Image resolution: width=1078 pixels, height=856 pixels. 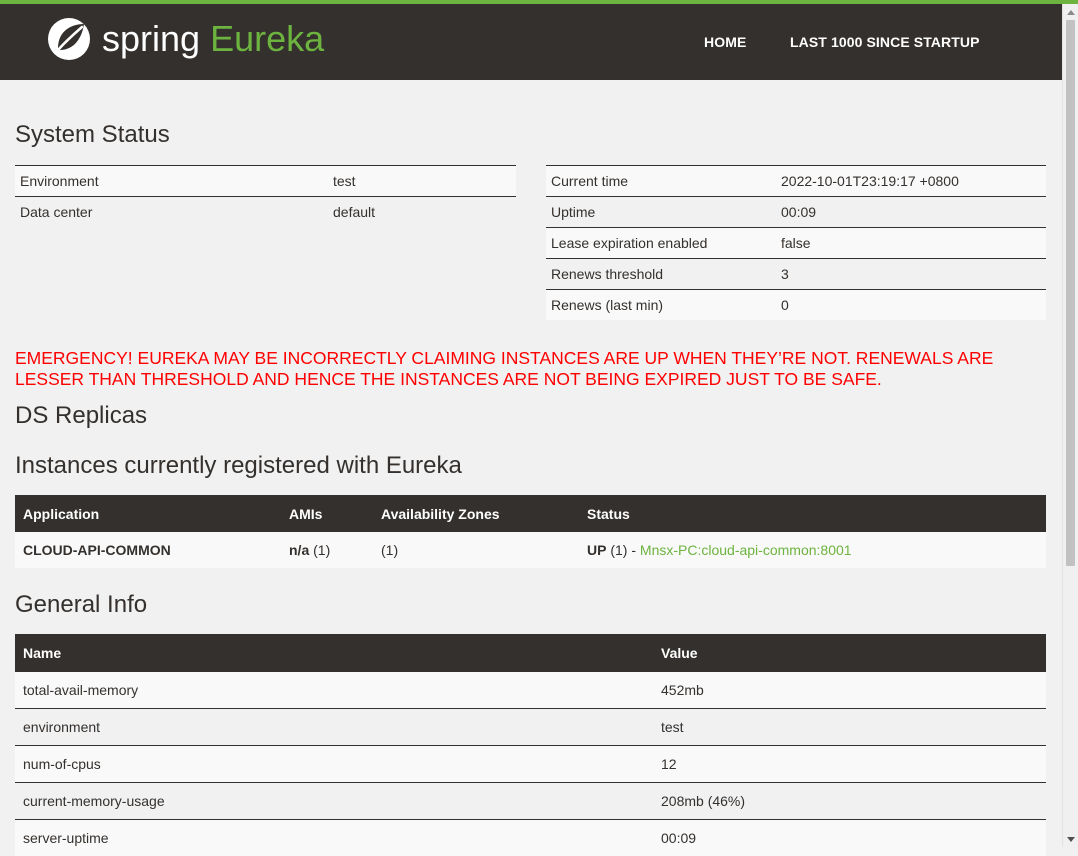 What do you see at coordinates (911, 274) in the screenshot?
I see `status-value: 3` at bounding box center [911, 274].